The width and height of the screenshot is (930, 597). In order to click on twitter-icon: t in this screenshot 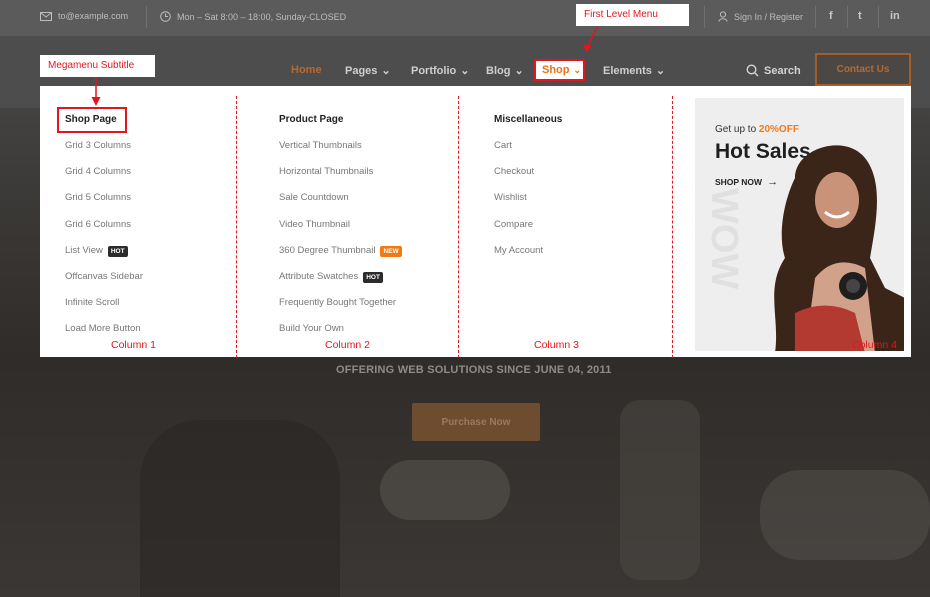, I will do `click(860, 16)`.